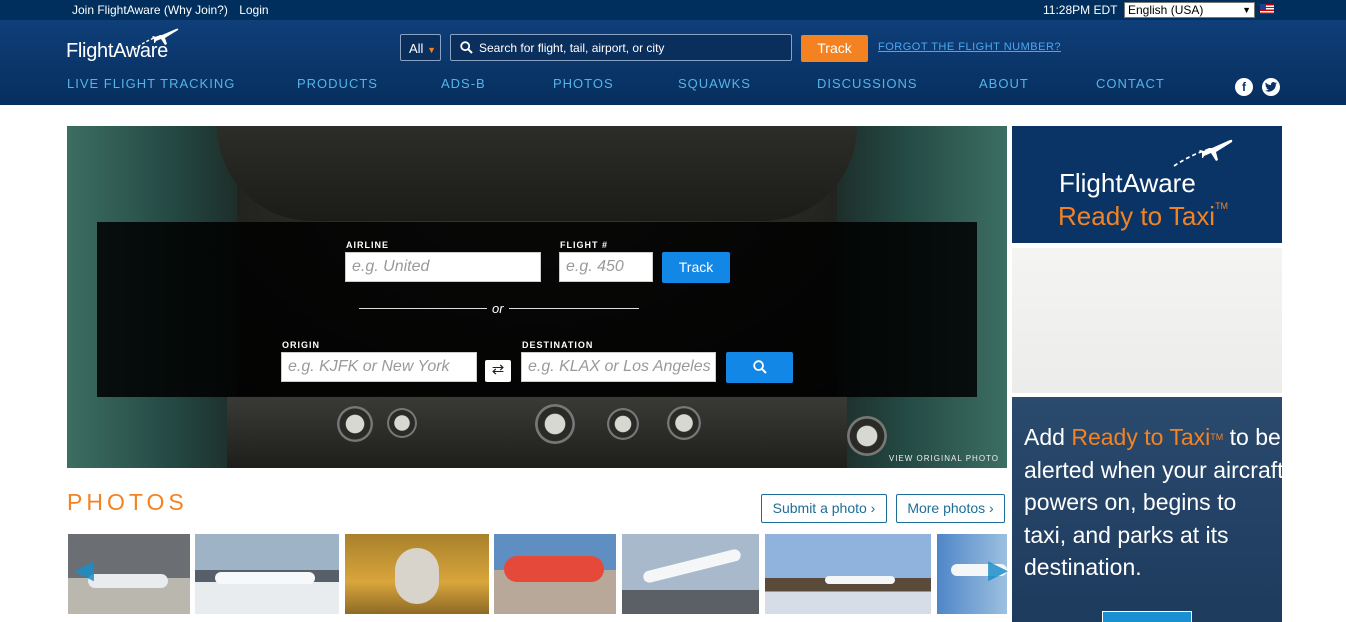 Image resolution: width=1346 pixels, height=622 pixels. Describe the element at coordinates (443, 267) in the screenshot. I see `airline-input` at that location.